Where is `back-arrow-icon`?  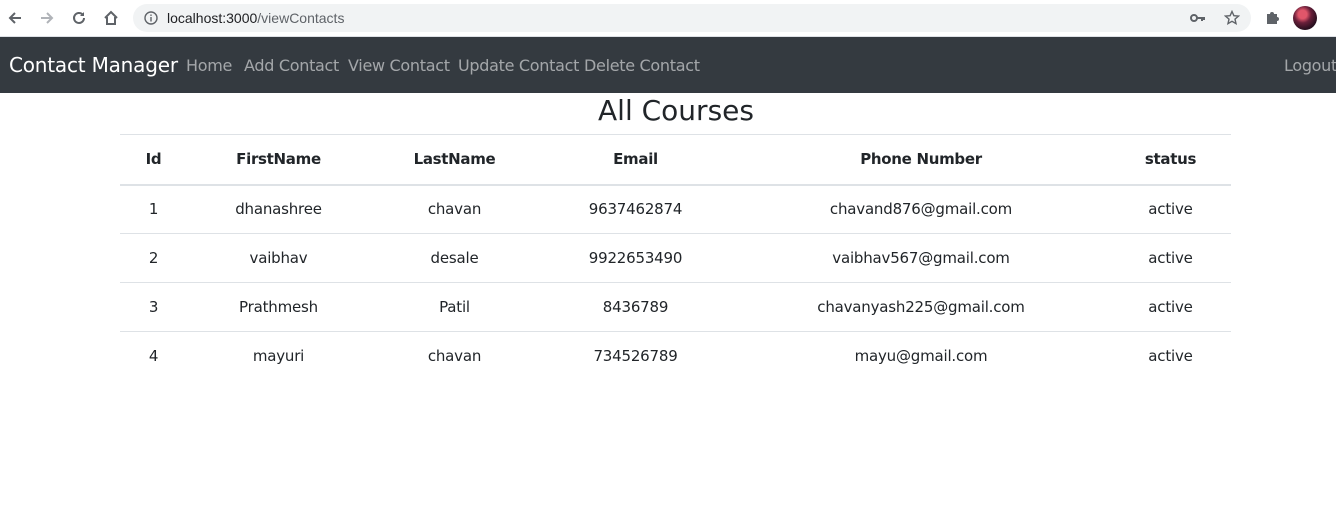 back-arrow-icon is located at coordinates (15, 18).